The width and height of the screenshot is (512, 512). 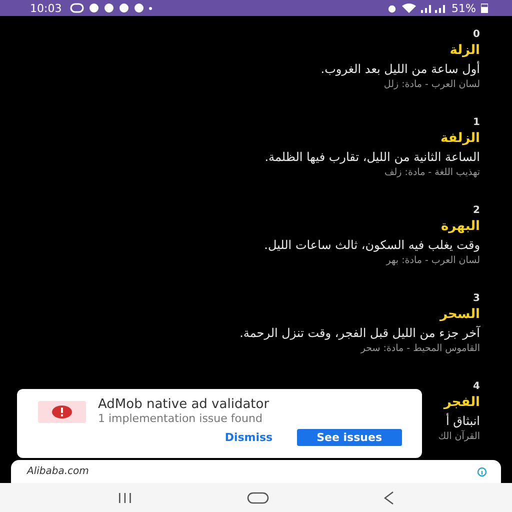 I want to click on entry-word: البهرة, so click(x=460, y=227).